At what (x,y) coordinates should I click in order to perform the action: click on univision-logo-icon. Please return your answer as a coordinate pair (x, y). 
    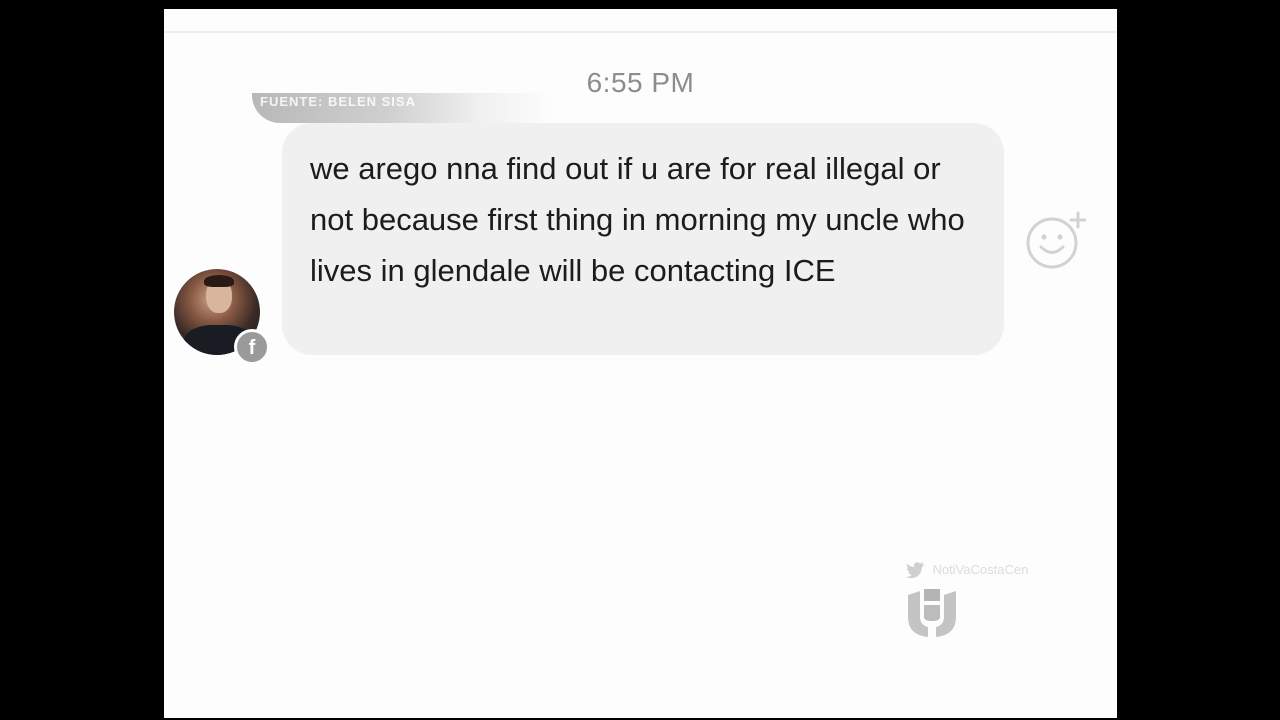
    Looking at the image, I should click on (932, 613).